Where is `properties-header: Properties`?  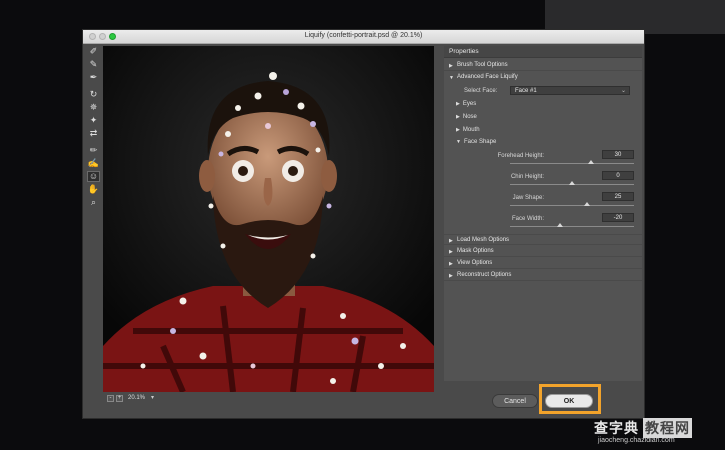 properties-header: Properties is located at coordinates (543, 52).